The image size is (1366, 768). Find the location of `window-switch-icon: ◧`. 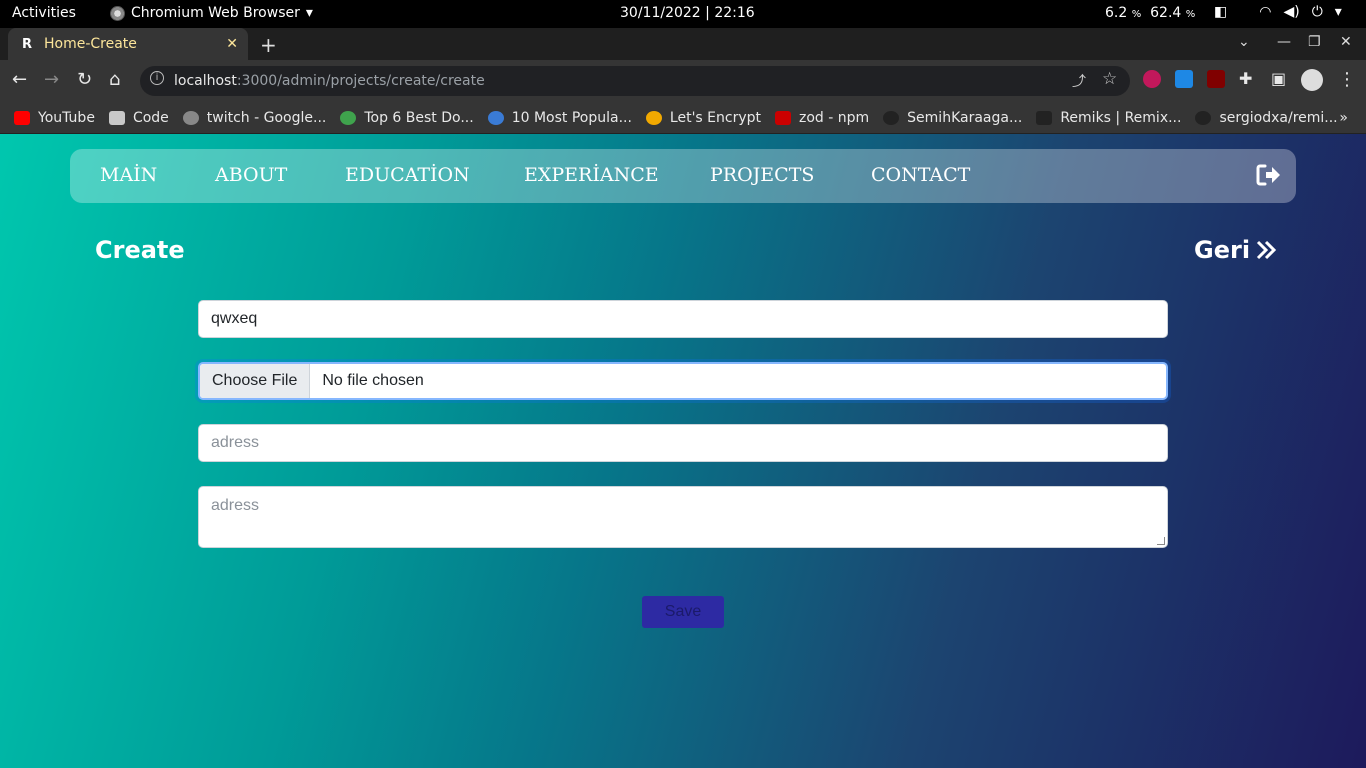

window-switch-icon: ◧ is located at coordinates (1221, 12).